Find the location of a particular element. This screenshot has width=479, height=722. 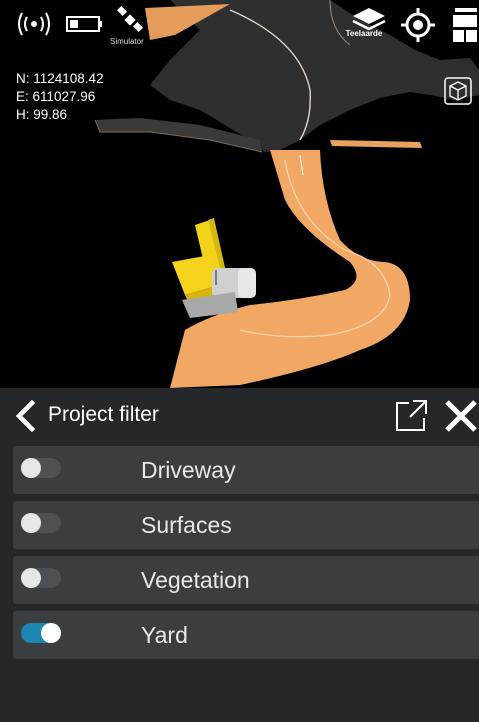

north-coordinate: N: 1124108.42 is located at coordinates (60, 78).